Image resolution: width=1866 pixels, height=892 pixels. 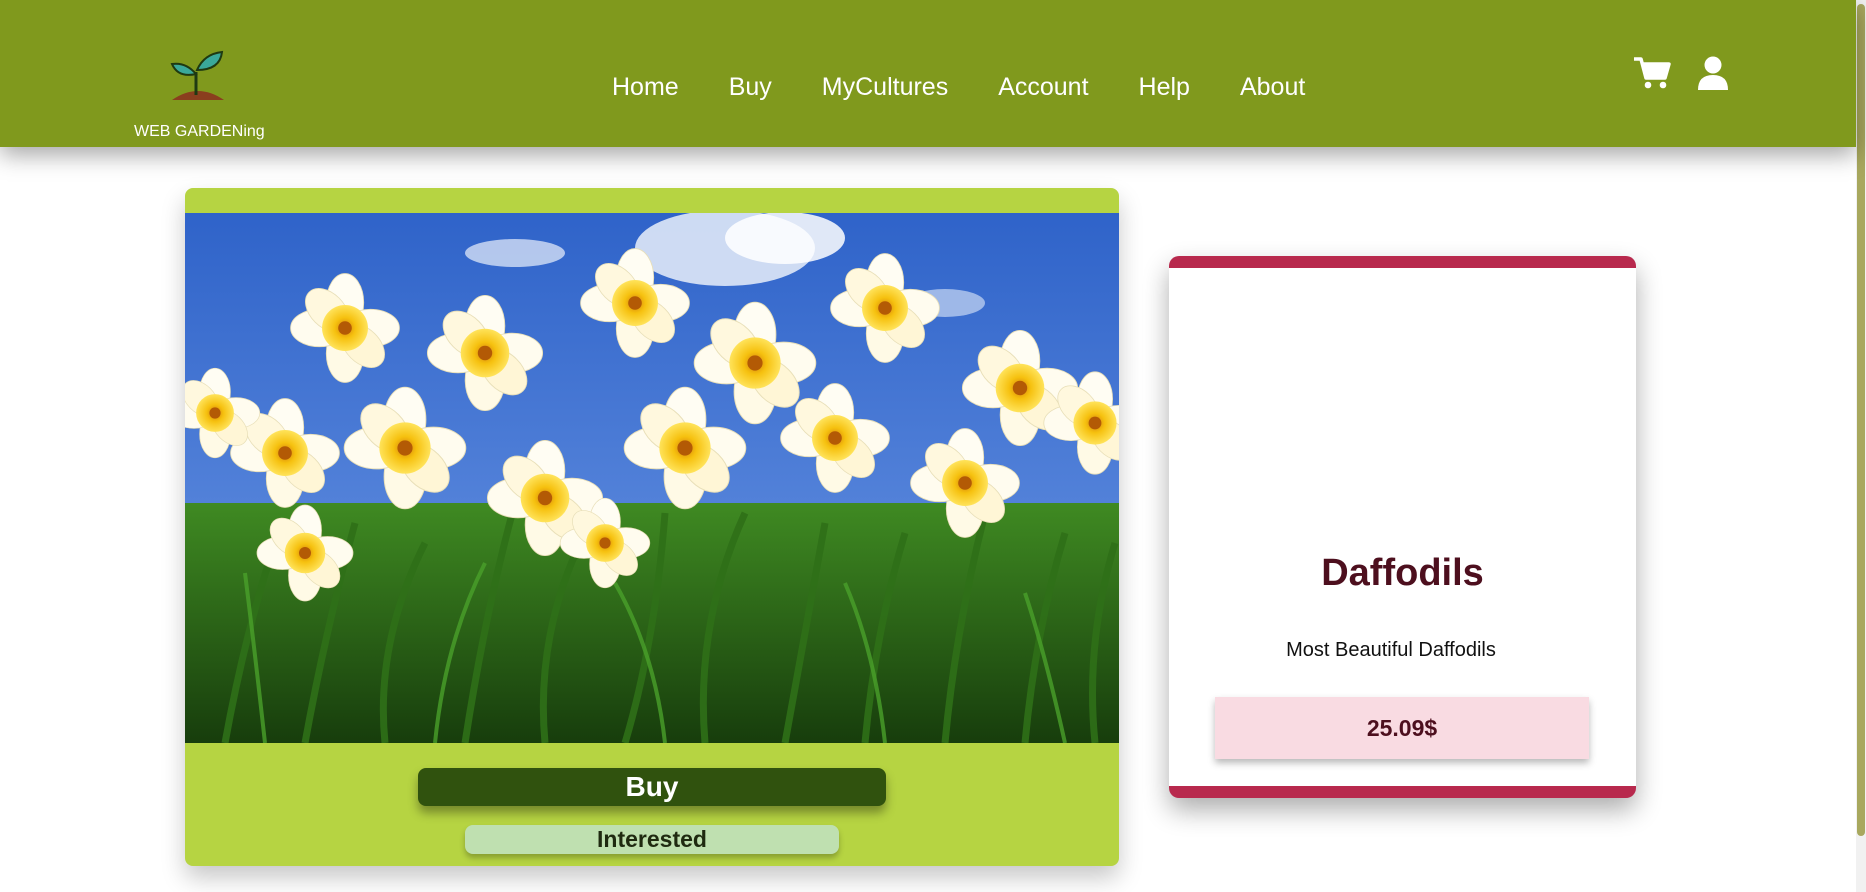 I want to click on user-icon, so click(x=1713, y=73).